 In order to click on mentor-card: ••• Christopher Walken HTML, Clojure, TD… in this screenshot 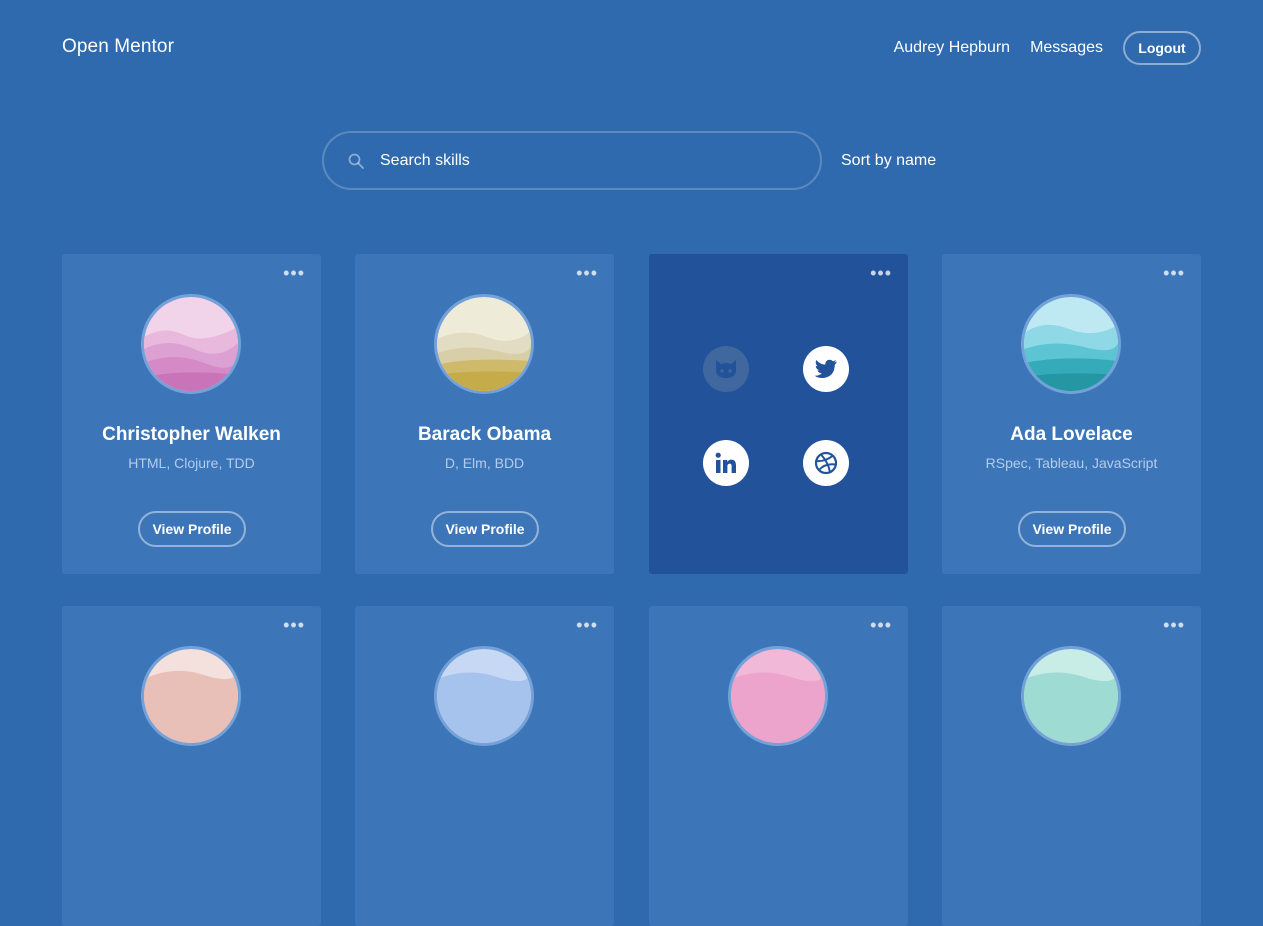, I will do `click(191, 414)`.